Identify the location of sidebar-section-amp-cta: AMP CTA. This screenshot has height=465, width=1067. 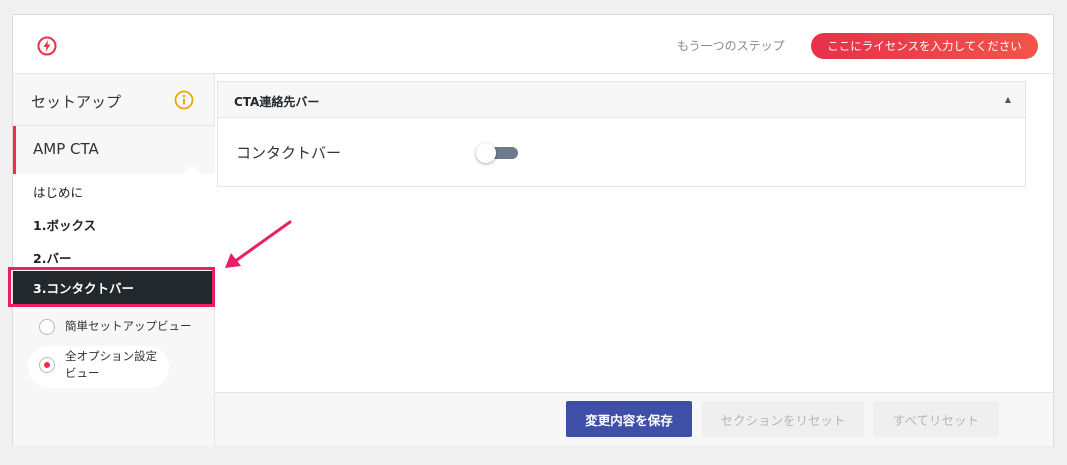
(114, 150).